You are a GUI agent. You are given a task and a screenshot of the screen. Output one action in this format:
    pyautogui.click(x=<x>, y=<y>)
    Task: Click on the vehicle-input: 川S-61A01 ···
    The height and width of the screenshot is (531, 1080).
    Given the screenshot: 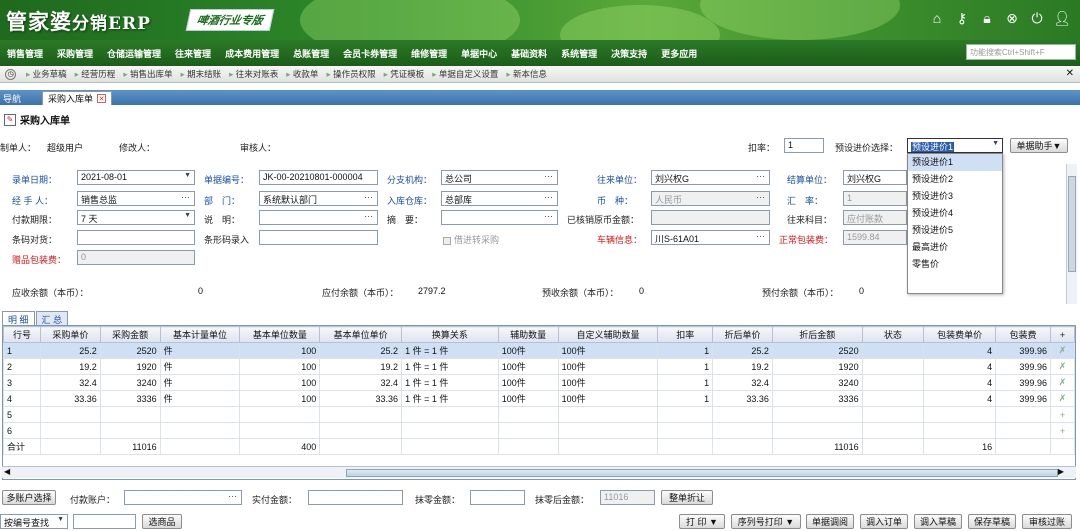 What is the action you would take?
    pyautogui.click(x=710, y=237)
    